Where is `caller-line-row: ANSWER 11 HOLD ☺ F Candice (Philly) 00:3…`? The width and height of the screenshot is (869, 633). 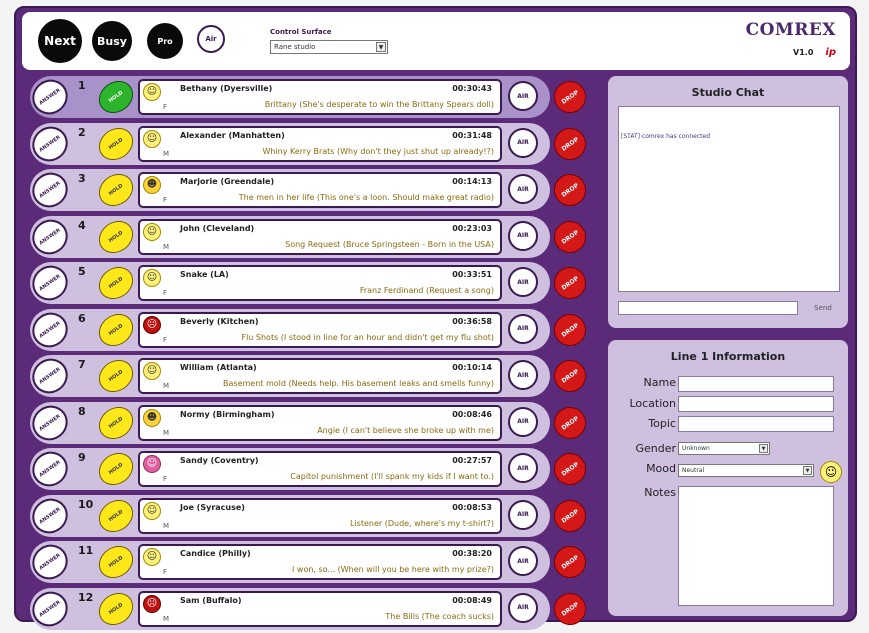 caller-line-row: ANSWER 11 HOLD ☺ F Candice (Philly) 00:3… is located at coordinates (313, 562).